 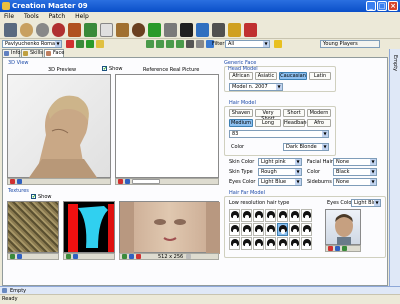 I want to click on face-icon, so click(x=42, y=30).